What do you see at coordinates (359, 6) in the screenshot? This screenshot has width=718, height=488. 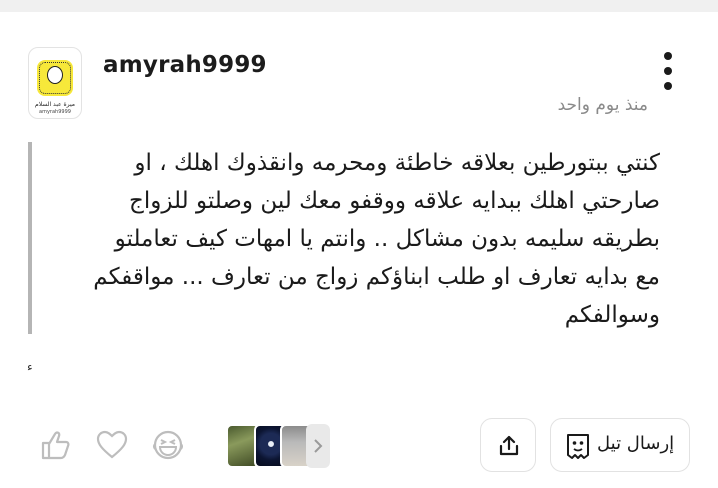 I see `top-status-strip` at bounding box center [359, 6].